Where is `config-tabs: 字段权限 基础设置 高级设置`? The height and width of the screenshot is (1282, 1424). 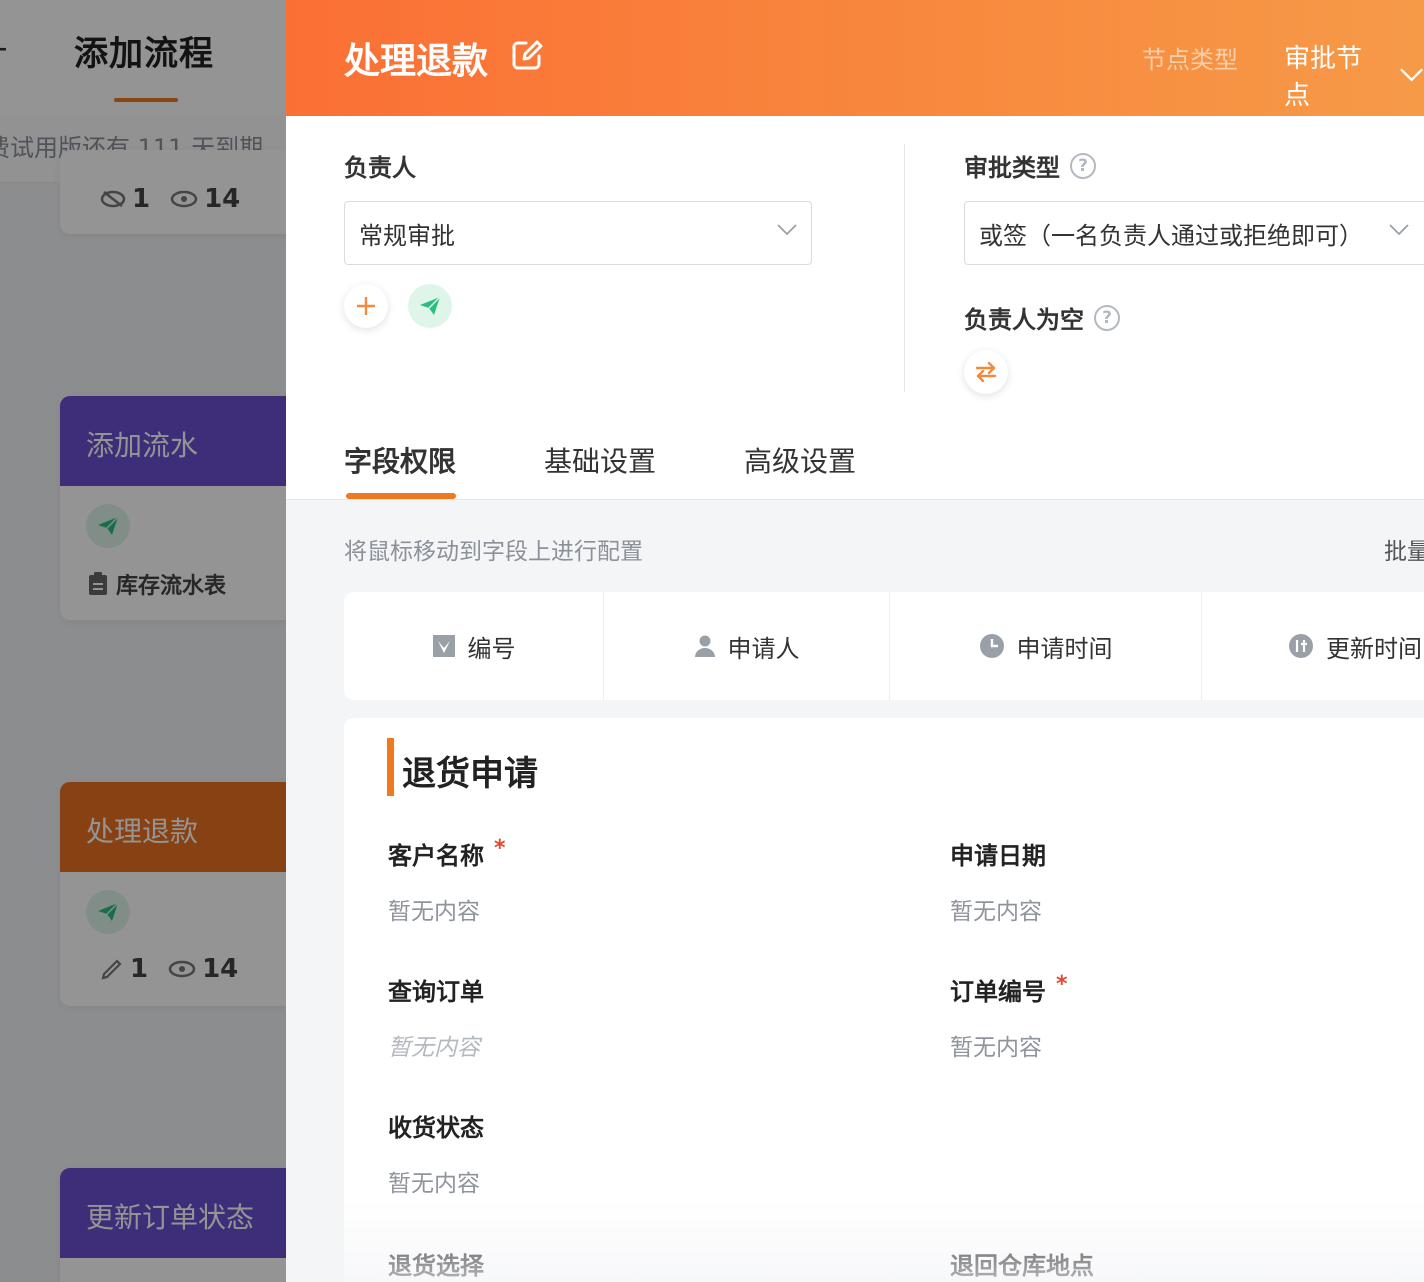
config-tabs: 字段权限 基础设置 高级设置 is located at coordinates (600, 470).